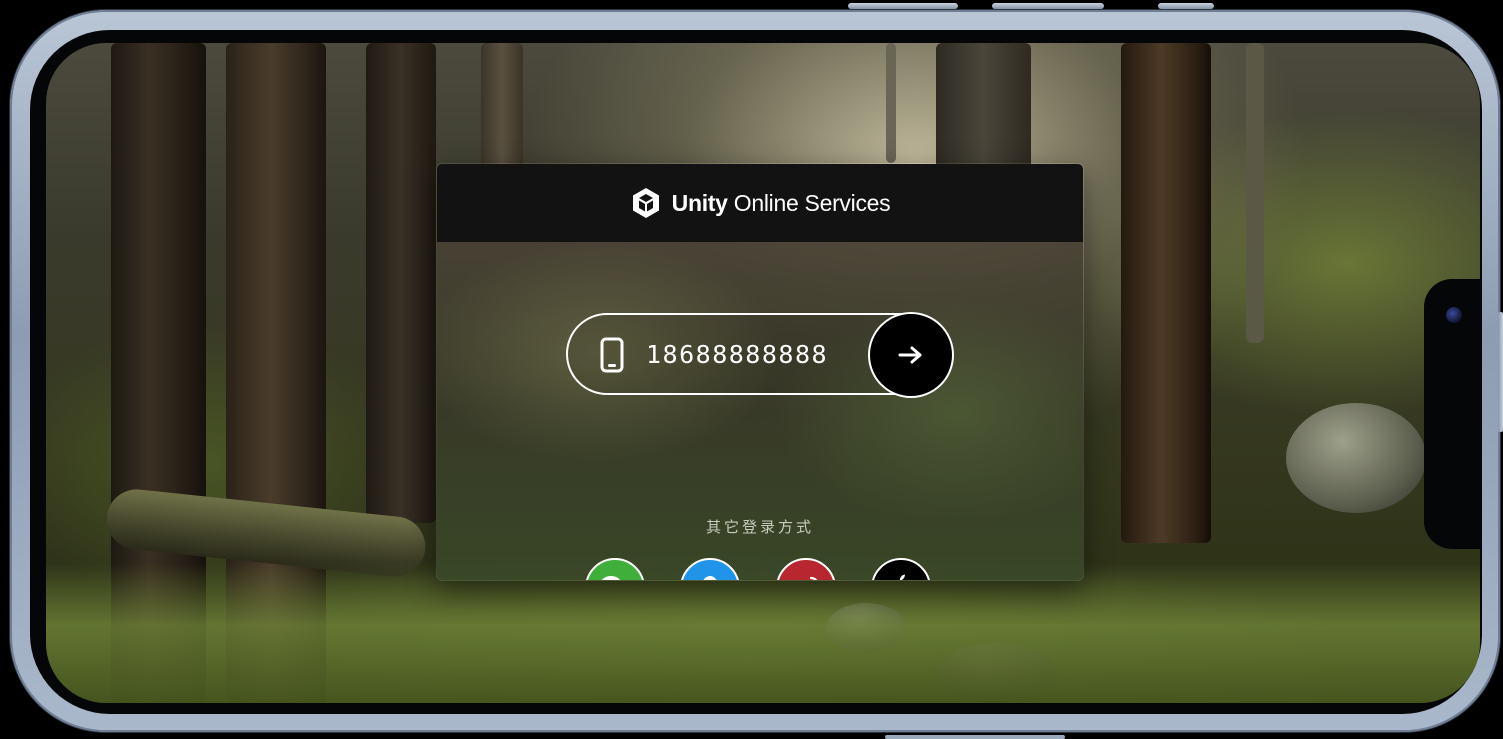 The height and width of the screenshot is (739, 1503). I want to click on brand-subtitle: Online Services, so click(812, 202).